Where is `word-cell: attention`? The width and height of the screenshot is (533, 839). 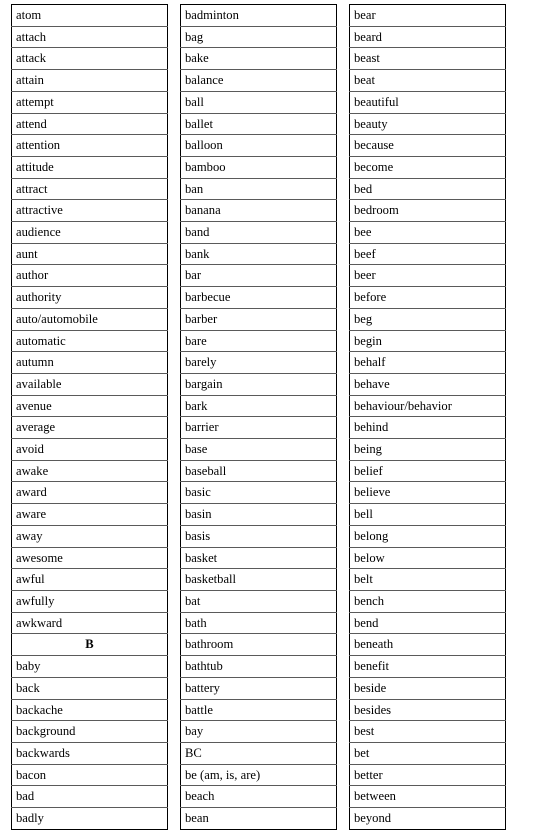 word-cell: attention is located at coordinates (89, 145).